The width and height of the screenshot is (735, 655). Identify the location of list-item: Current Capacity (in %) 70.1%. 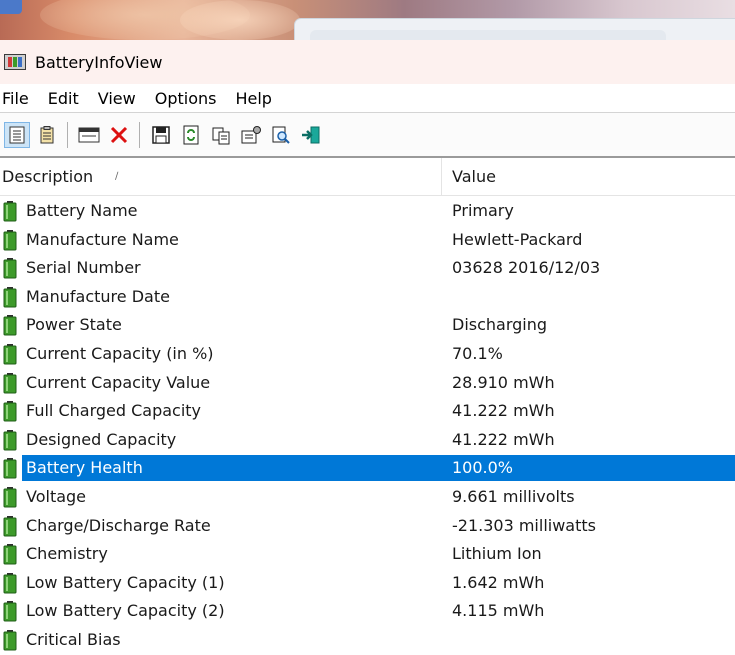
(367, 354).